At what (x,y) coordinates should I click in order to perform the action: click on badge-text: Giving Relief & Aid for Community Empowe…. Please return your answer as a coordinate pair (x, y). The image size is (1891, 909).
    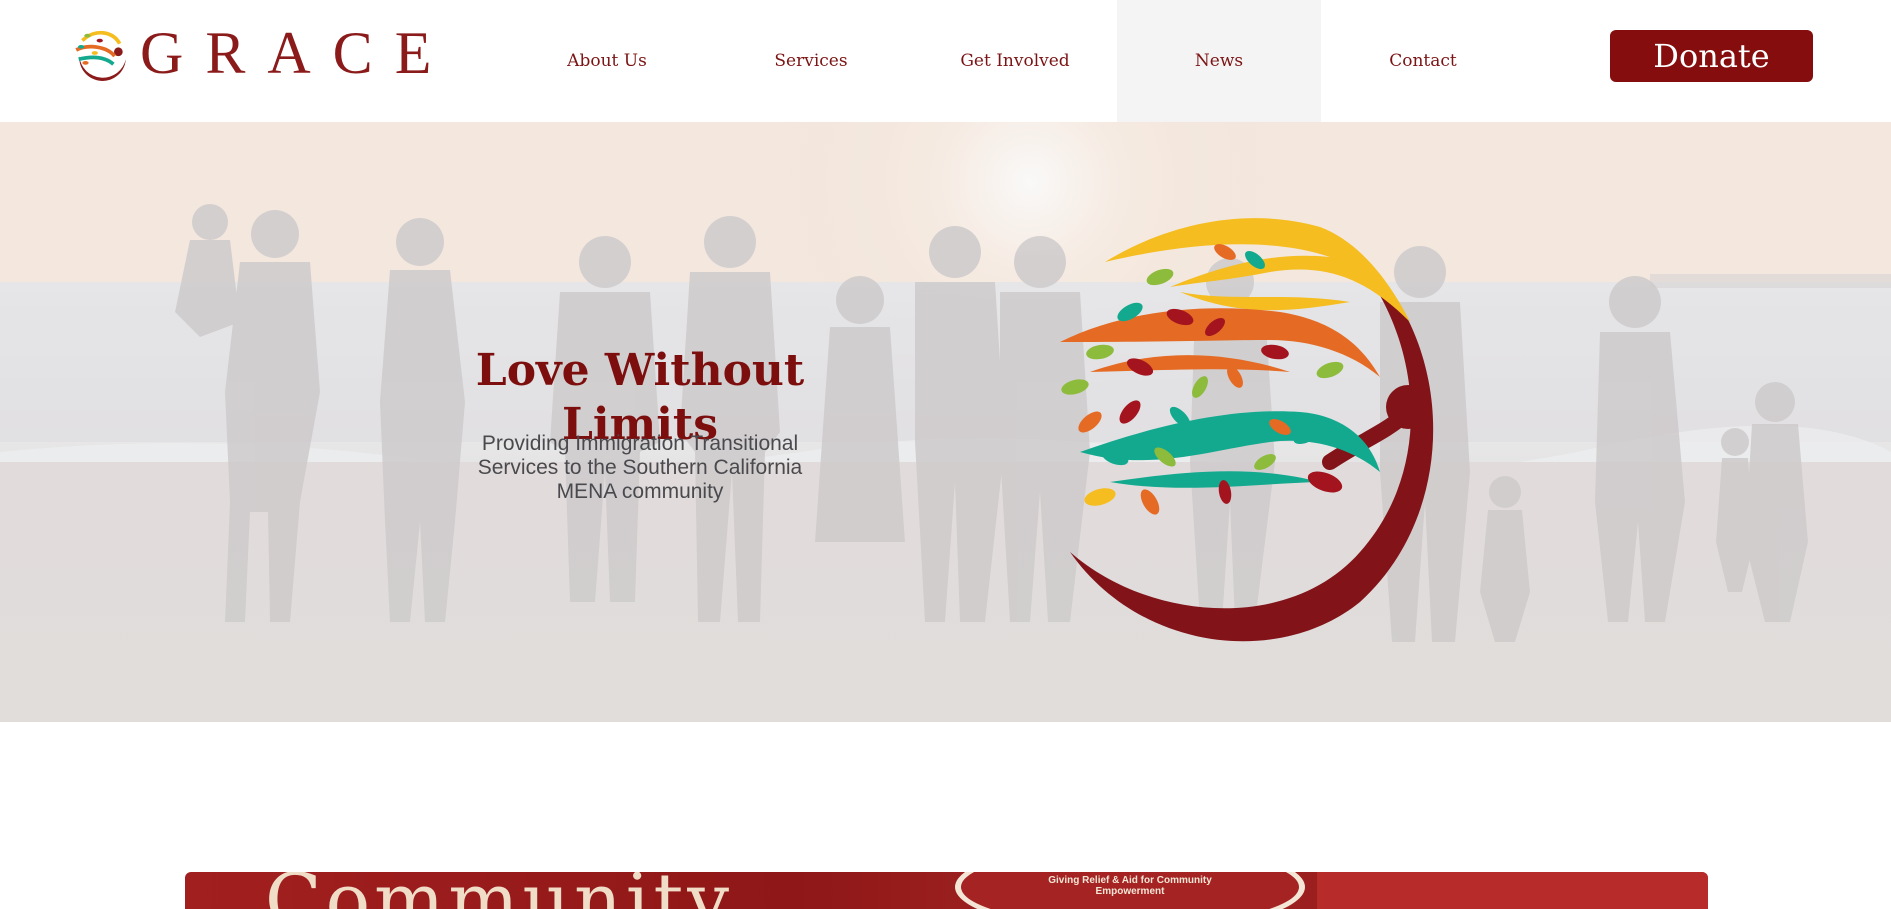
    Looking at the image, I should click on (1130, 886).